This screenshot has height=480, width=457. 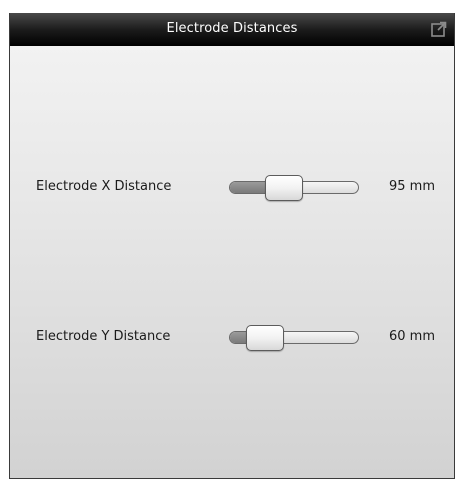 What do you see at coordinates (103, 336) in the screenshot?
I see `electrode-y-label: Electrode Y Distance` at bounding box center [103, 336].